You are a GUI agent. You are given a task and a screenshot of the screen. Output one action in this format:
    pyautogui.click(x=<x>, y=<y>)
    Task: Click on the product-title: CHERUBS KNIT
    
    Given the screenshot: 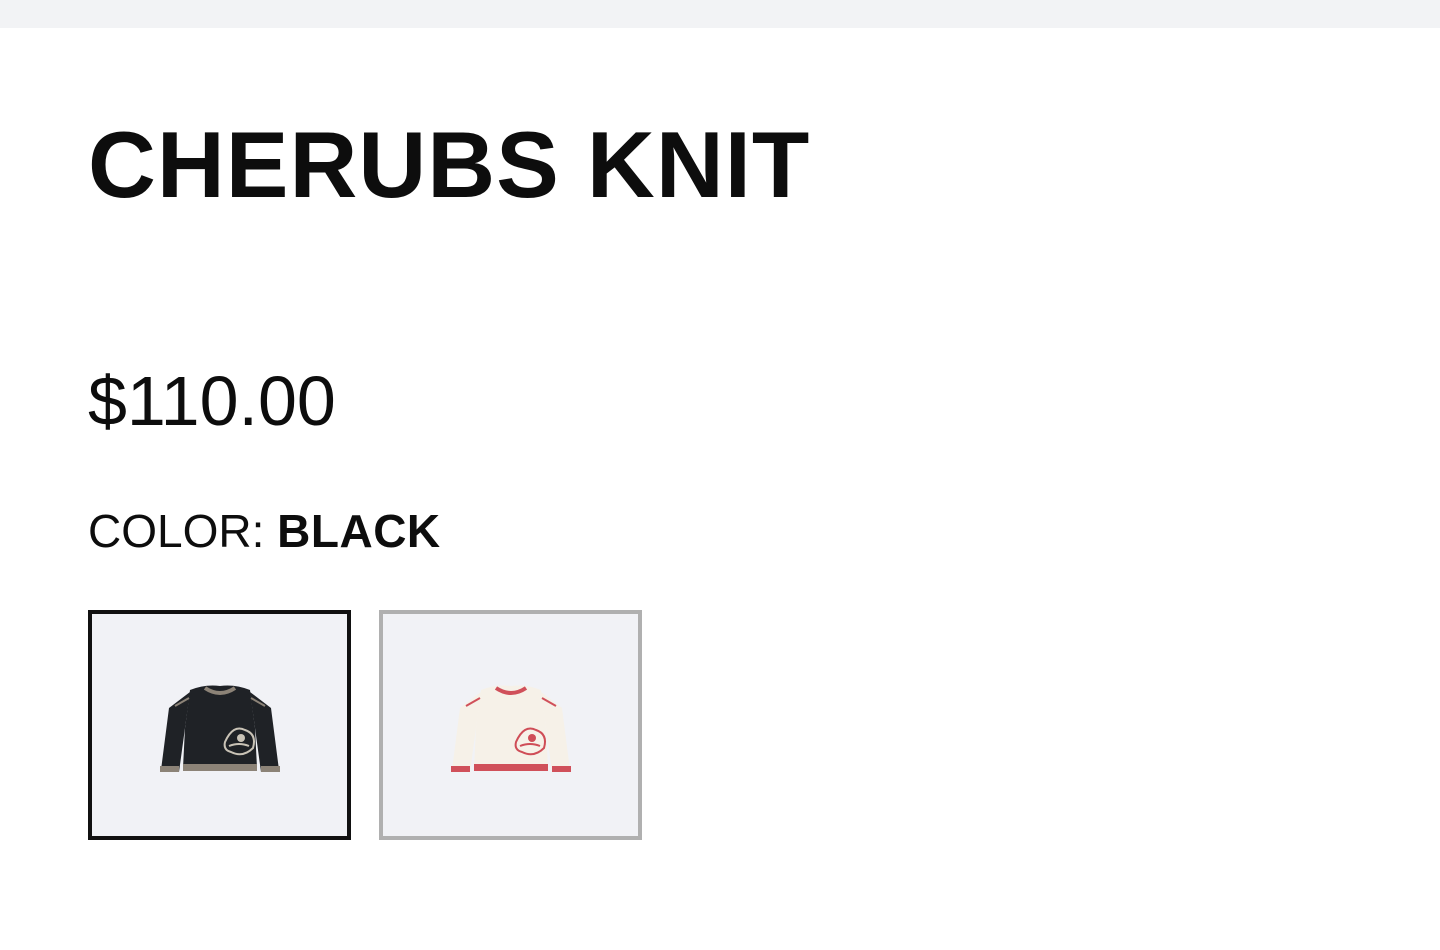 What is the action you would take?
    pyautogui.click(x=449, y=164)
    